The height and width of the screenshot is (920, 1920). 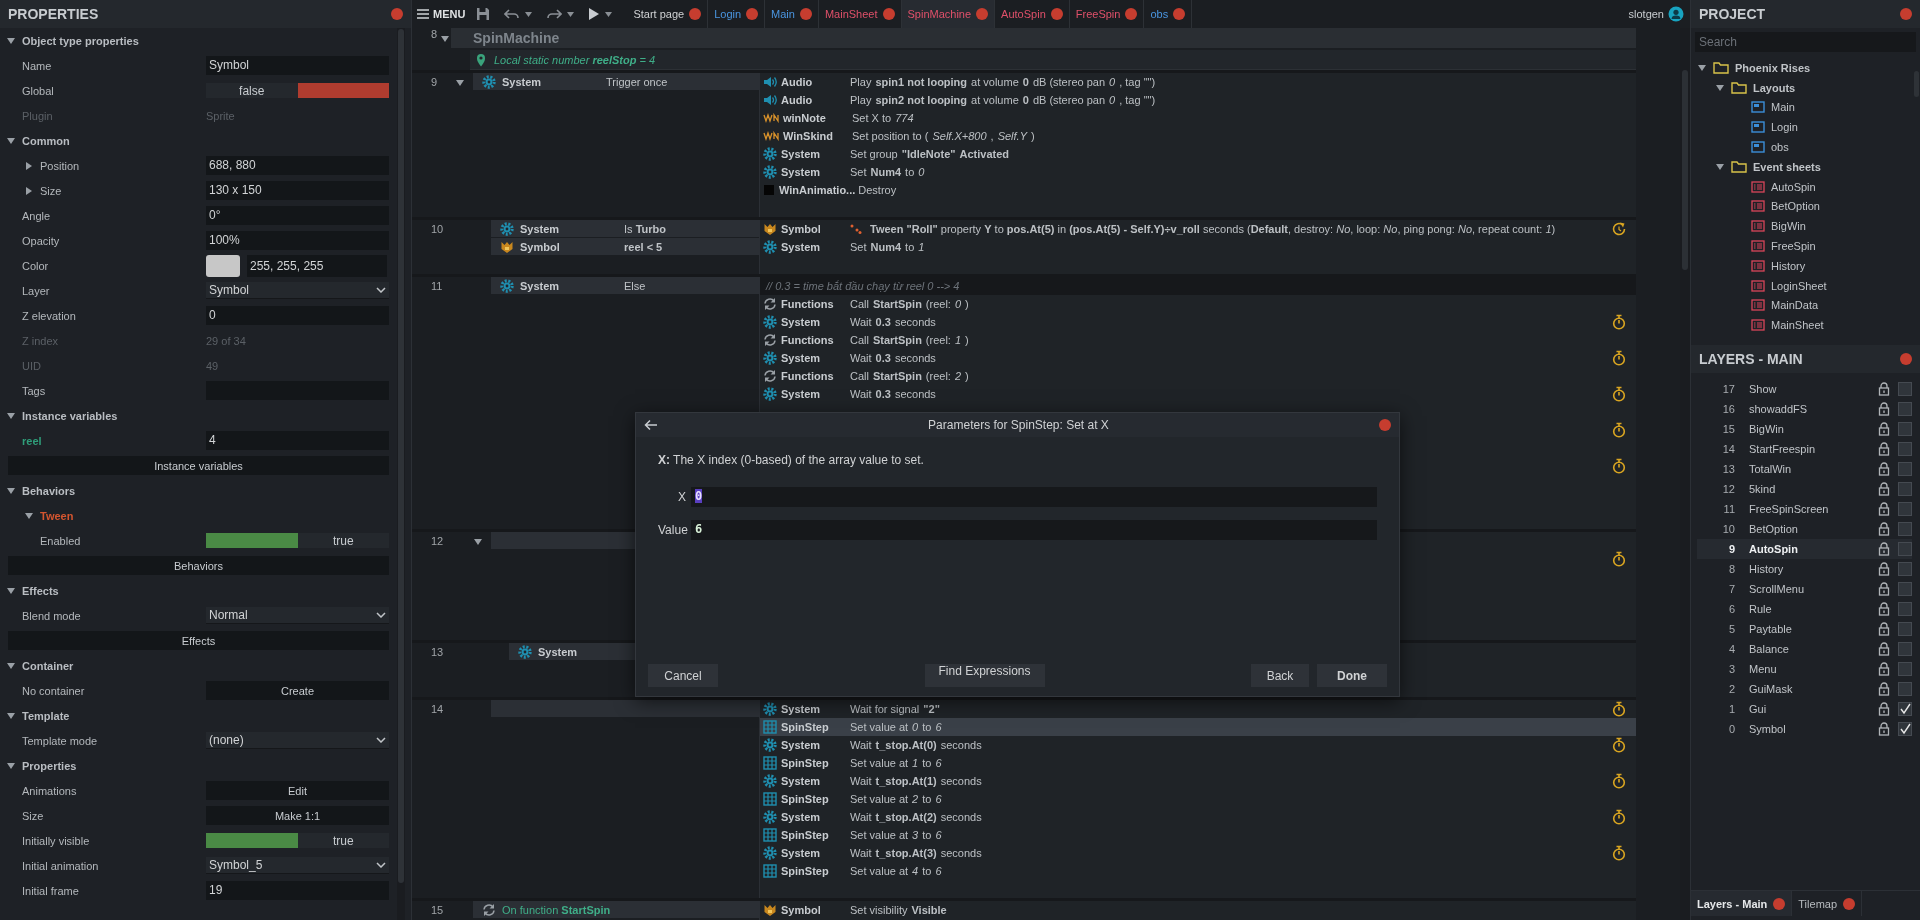 What do you see at coordinates (1804, 469) in the screenshot?
I see `layer-row: 13 TotalWin` at bounding box center [1804, 469].